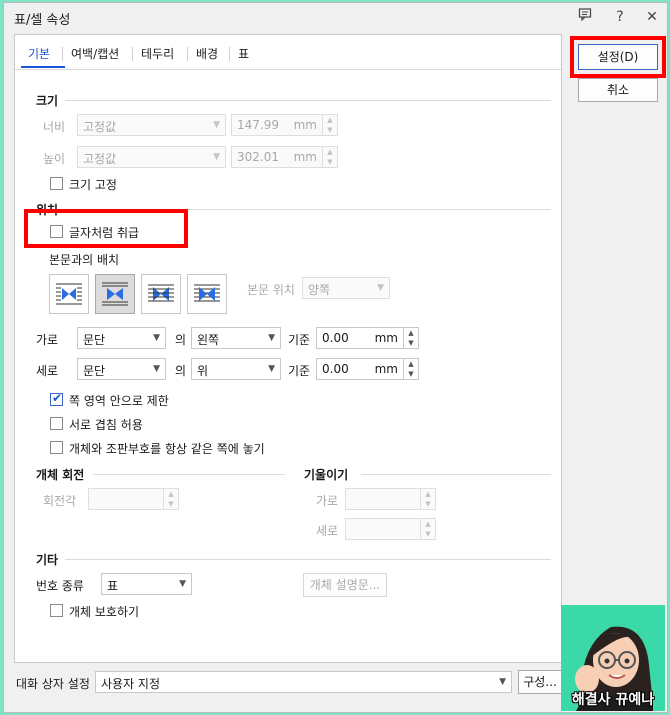 Image resolution: width=670 pixels, height=715 pixels. I want to click on other-section-title: 기타, so click(47, 560).